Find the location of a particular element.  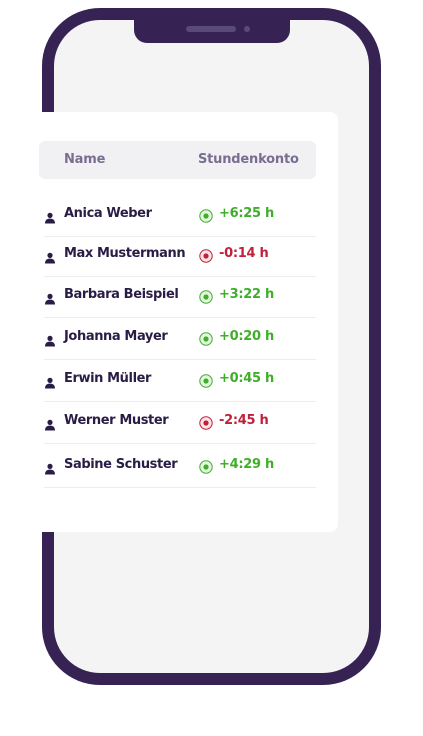

table-row: Johanna Mayer +0:20 h is located at coordinates (180, 338).